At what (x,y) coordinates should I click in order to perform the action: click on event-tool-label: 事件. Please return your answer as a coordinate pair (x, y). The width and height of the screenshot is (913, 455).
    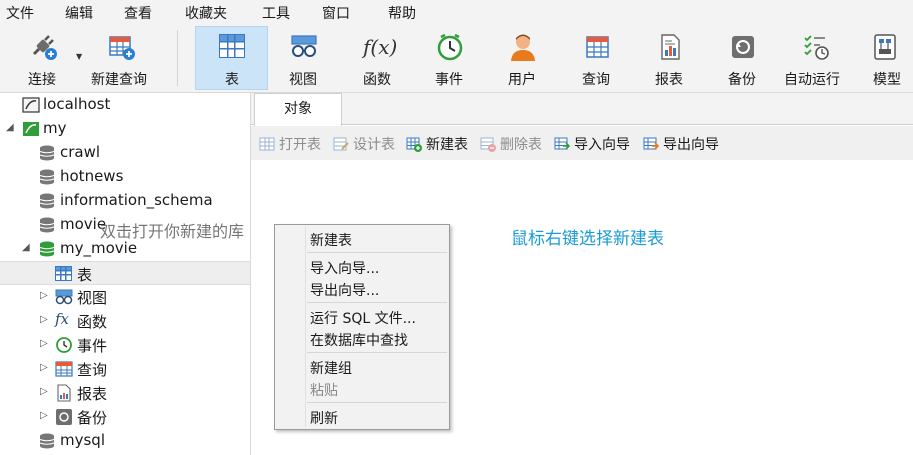
    Looking at the image, I should click on (449, 80).